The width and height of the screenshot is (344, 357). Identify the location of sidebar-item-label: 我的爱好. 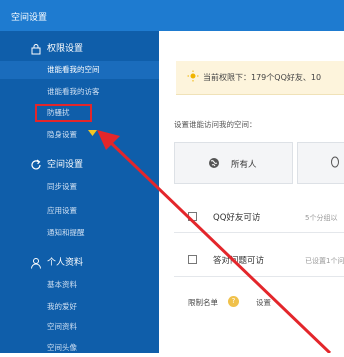
(62, 306).